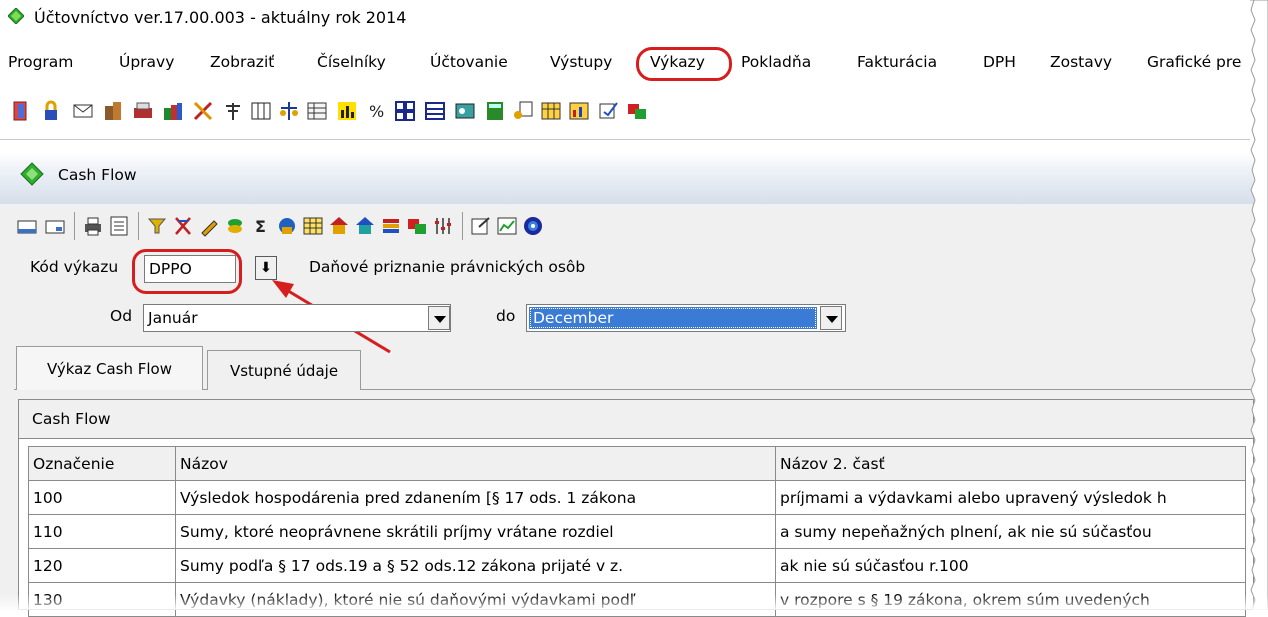 The image size is (1268, 617). Describe the element at coordinates (776, 62) in the screenshot. I see `menu-pokladna: Pokladňa` at that location.